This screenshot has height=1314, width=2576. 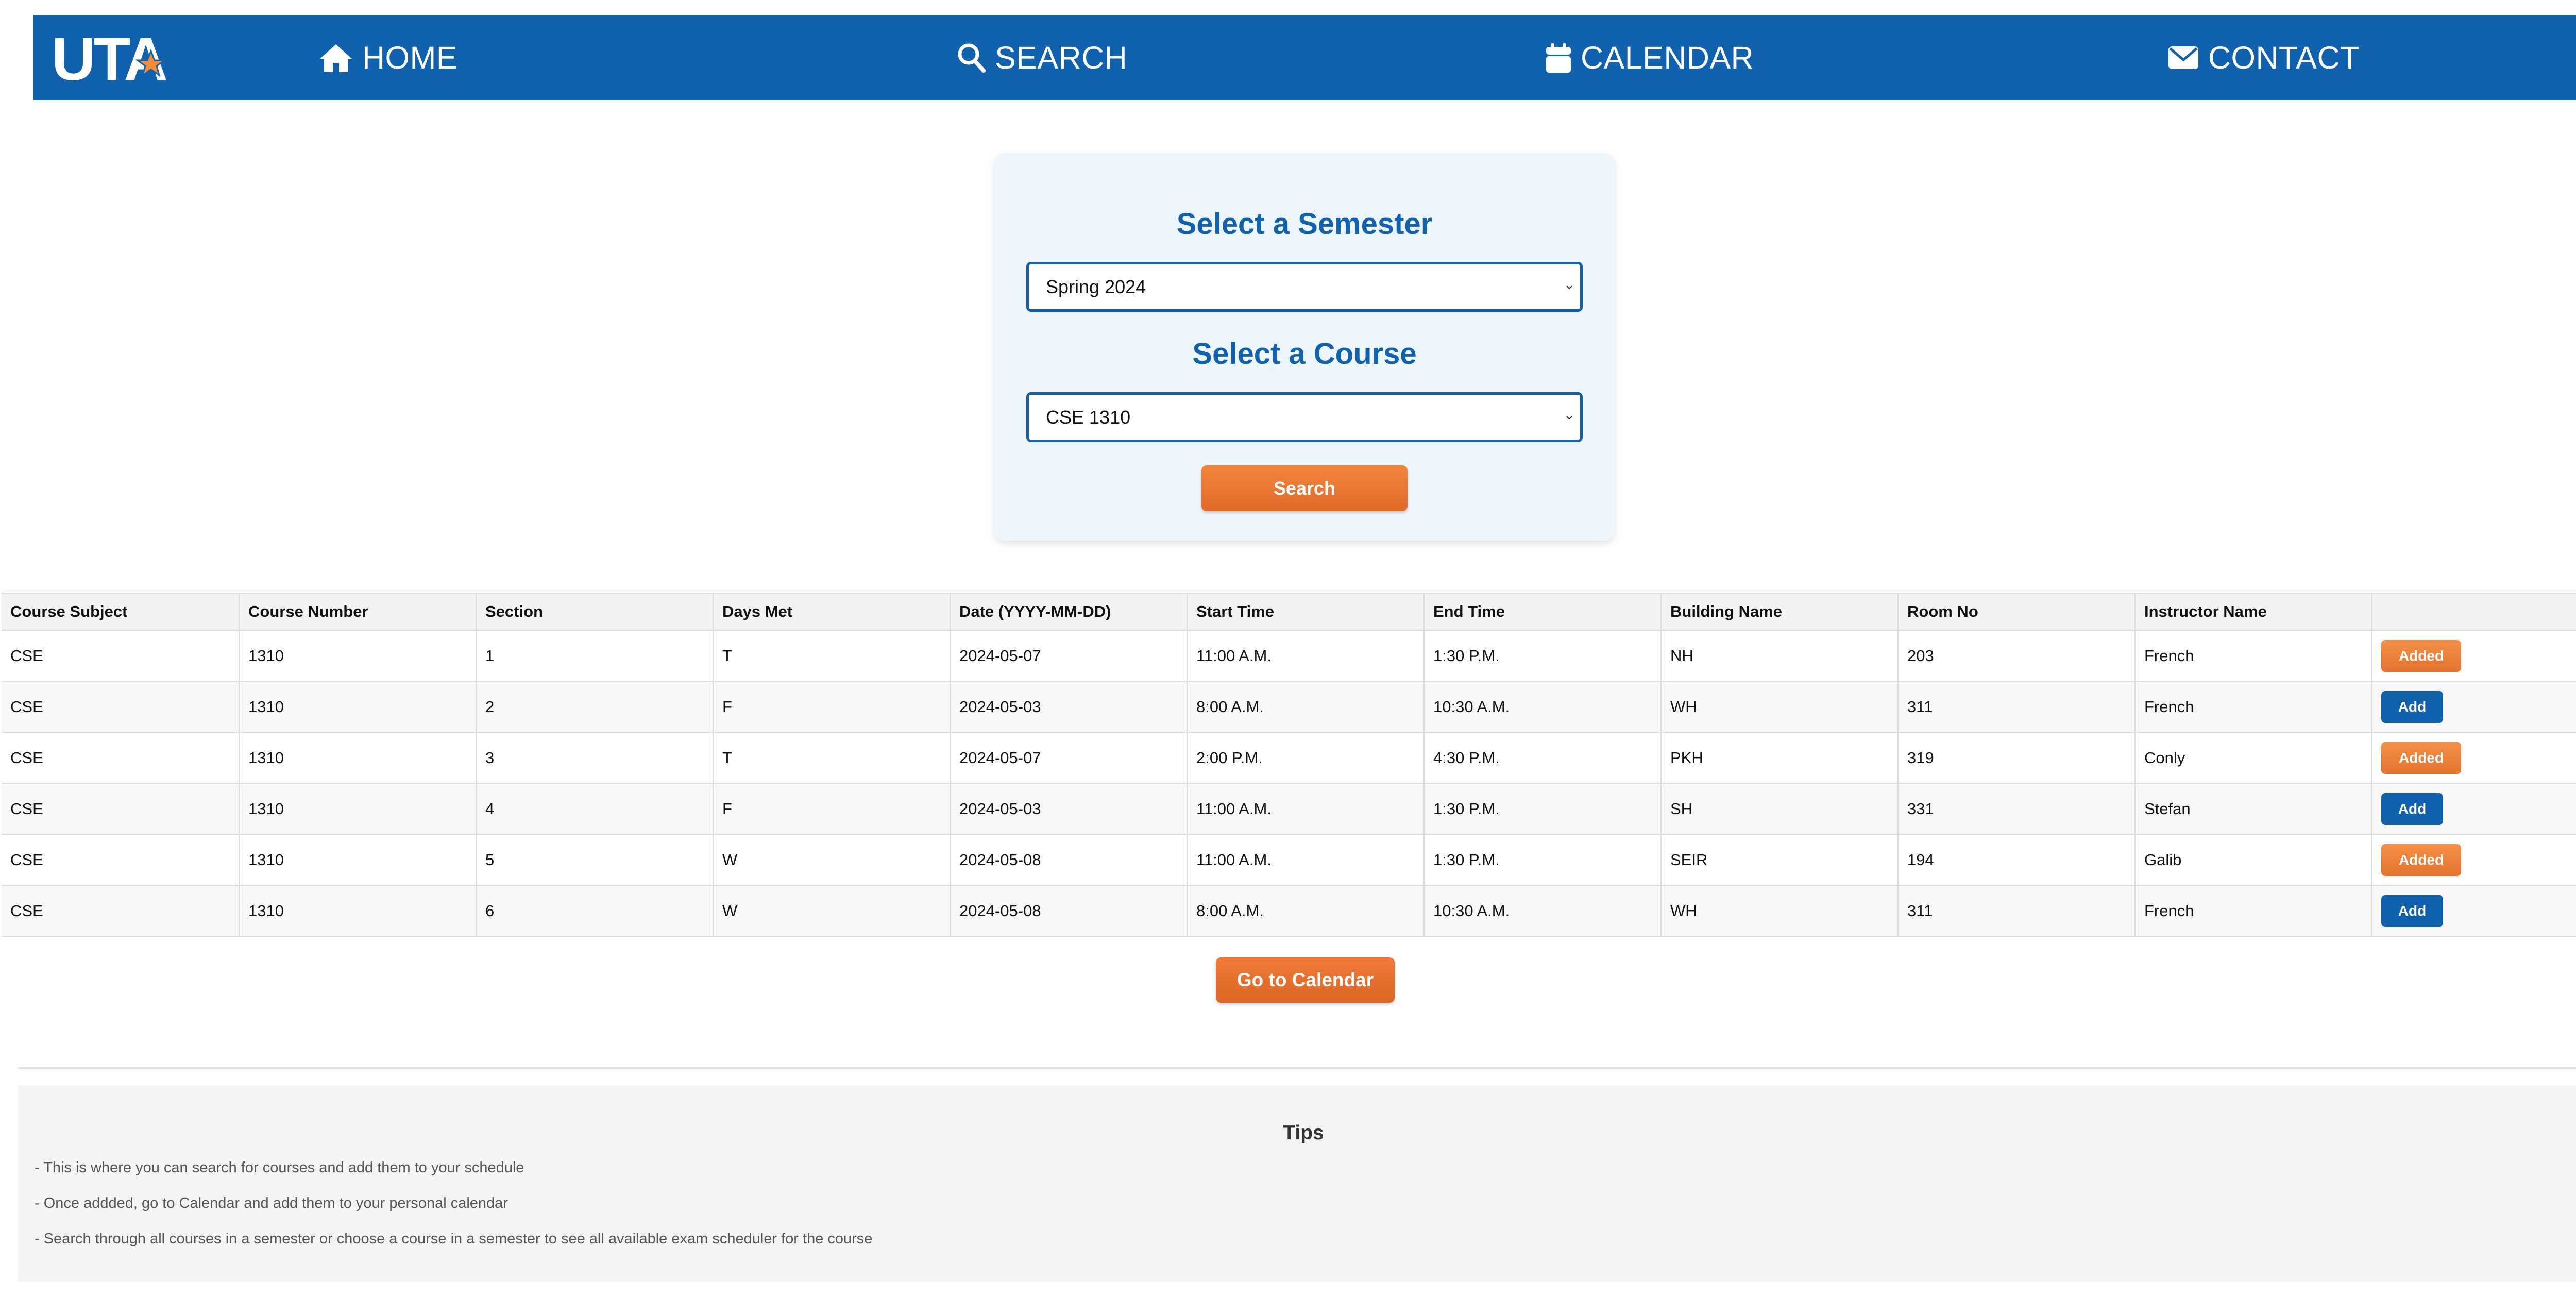 What do you see at coordinates (1778, 758) in the screenshot?
I see `cell-building-name: PKH` at bounding box center [1778, 758].